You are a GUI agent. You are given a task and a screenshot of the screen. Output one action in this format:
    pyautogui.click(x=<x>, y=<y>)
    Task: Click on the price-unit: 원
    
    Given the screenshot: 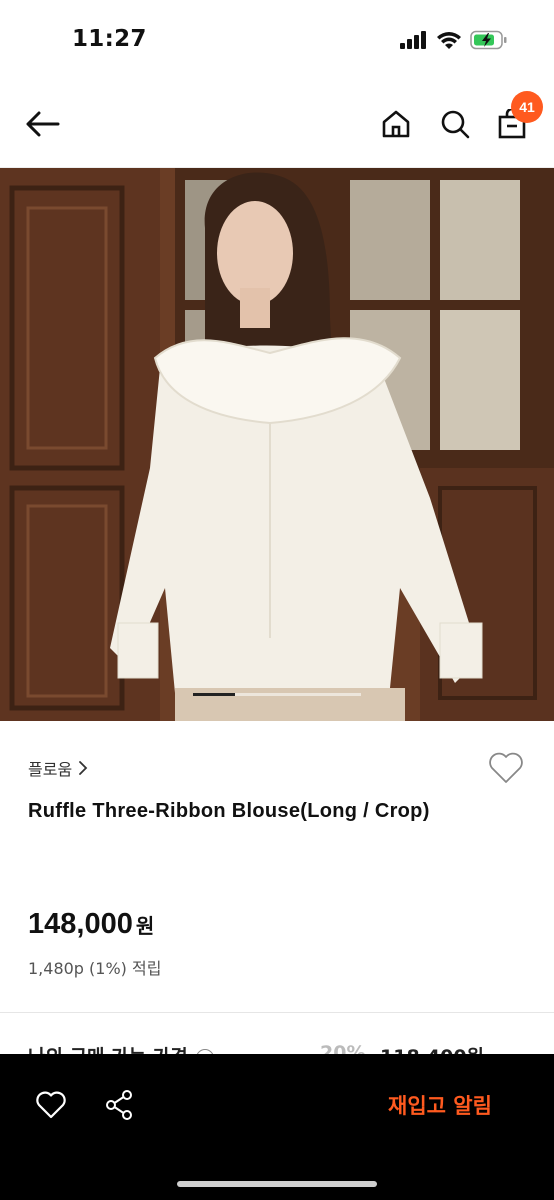 What is the action you would take?
    pyautogui.click(x=145, y=926)
    